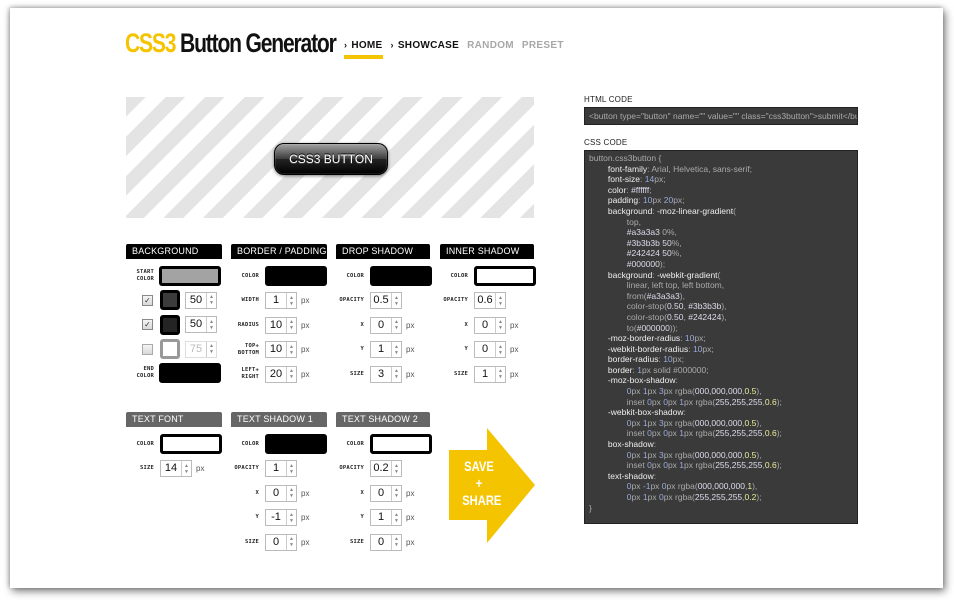  Describe the element at coordinates (231, 43) in the screenshot. I see `site-logo: CSS3 Button Generator` at that location.